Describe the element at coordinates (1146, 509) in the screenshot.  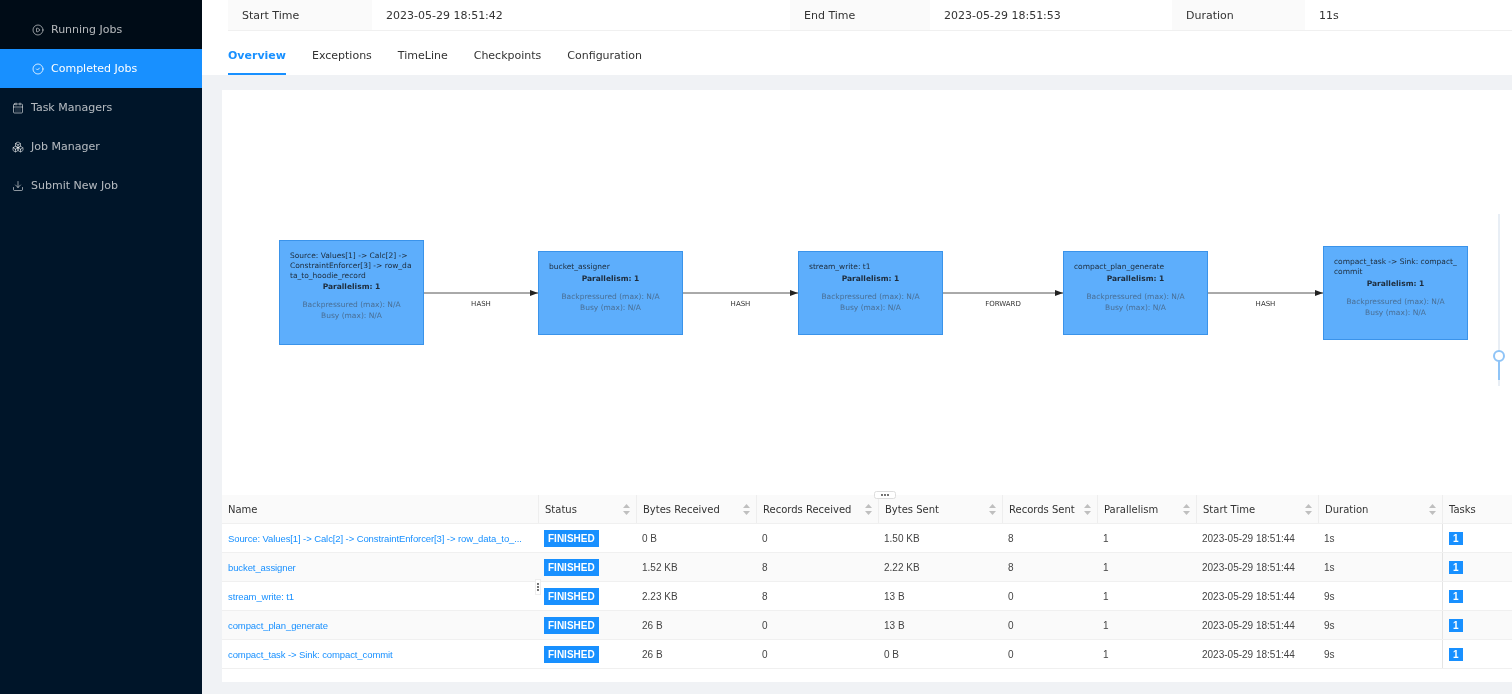
I see `column-header: Parallelism` at that location.